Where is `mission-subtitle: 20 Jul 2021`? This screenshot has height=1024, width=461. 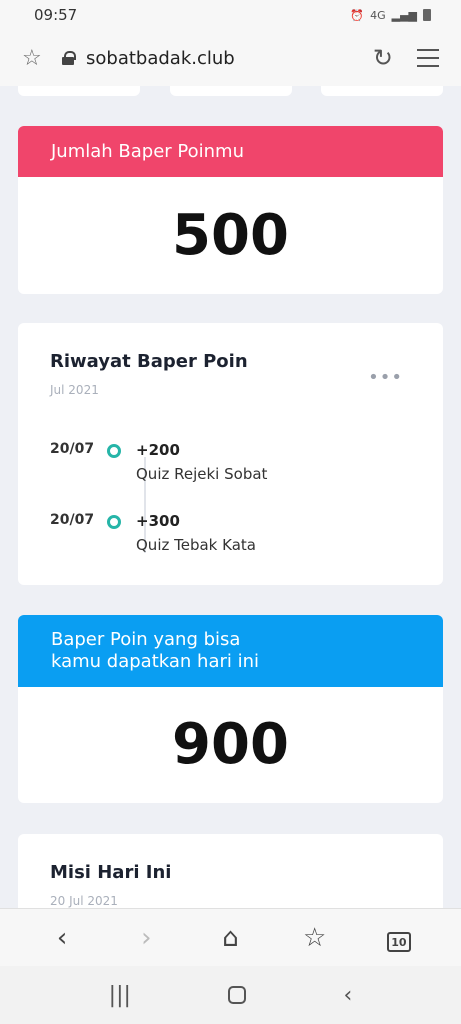
mission-subtitle: 20 Jul 2021 is located at coordinates (84, 901).